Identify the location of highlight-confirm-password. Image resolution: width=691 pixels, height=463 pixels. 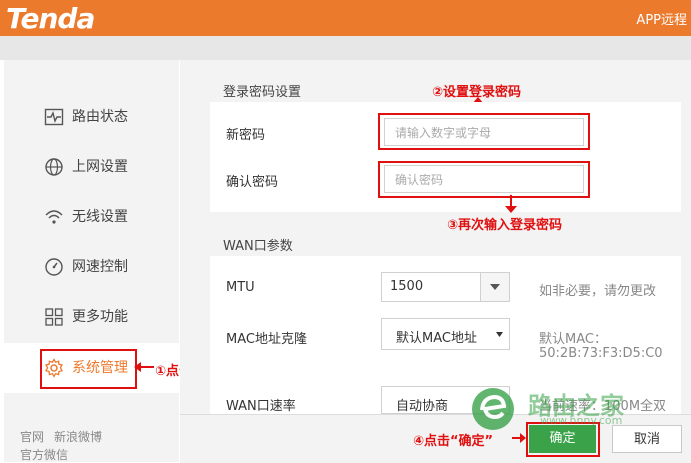
(484, 179).